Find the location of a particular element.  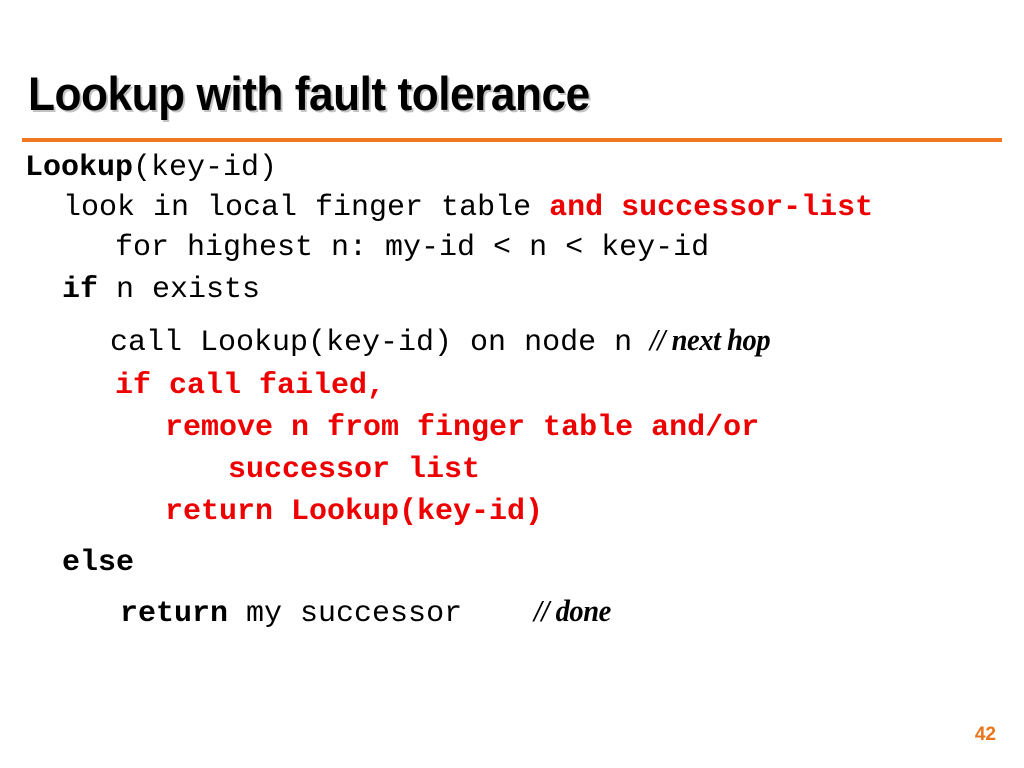

code-keyword: return is located at coordinates (174, 614).